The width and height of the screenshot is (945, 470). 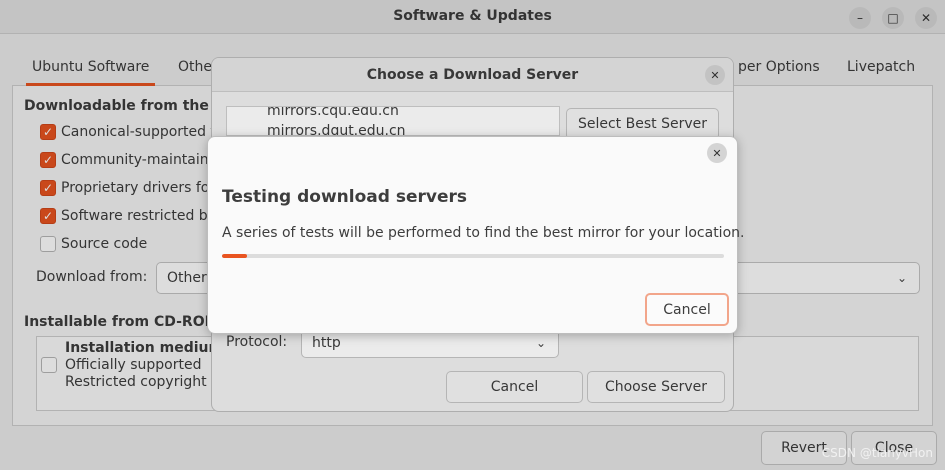 I want to click on progress-bar, so click(x=473, y=256).